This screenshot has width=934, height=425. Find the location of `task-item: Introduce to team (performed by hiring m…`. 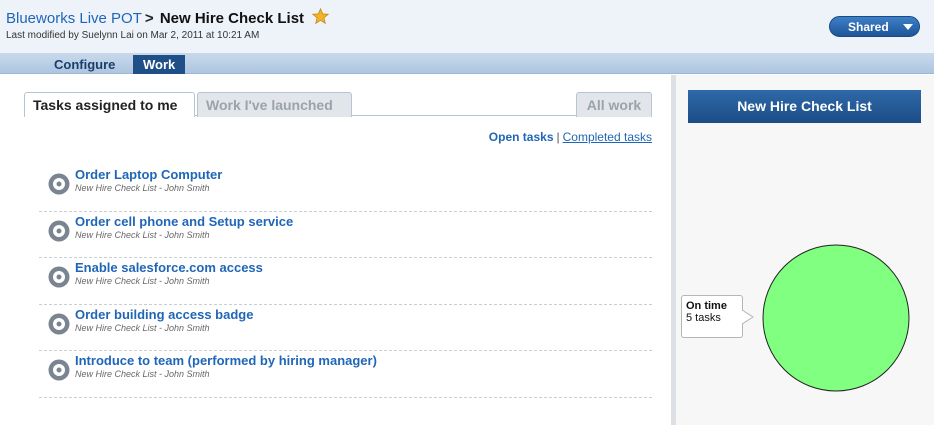

task-item: Introduce to team (performed by hiring m… is located at coordinates (345, 374).